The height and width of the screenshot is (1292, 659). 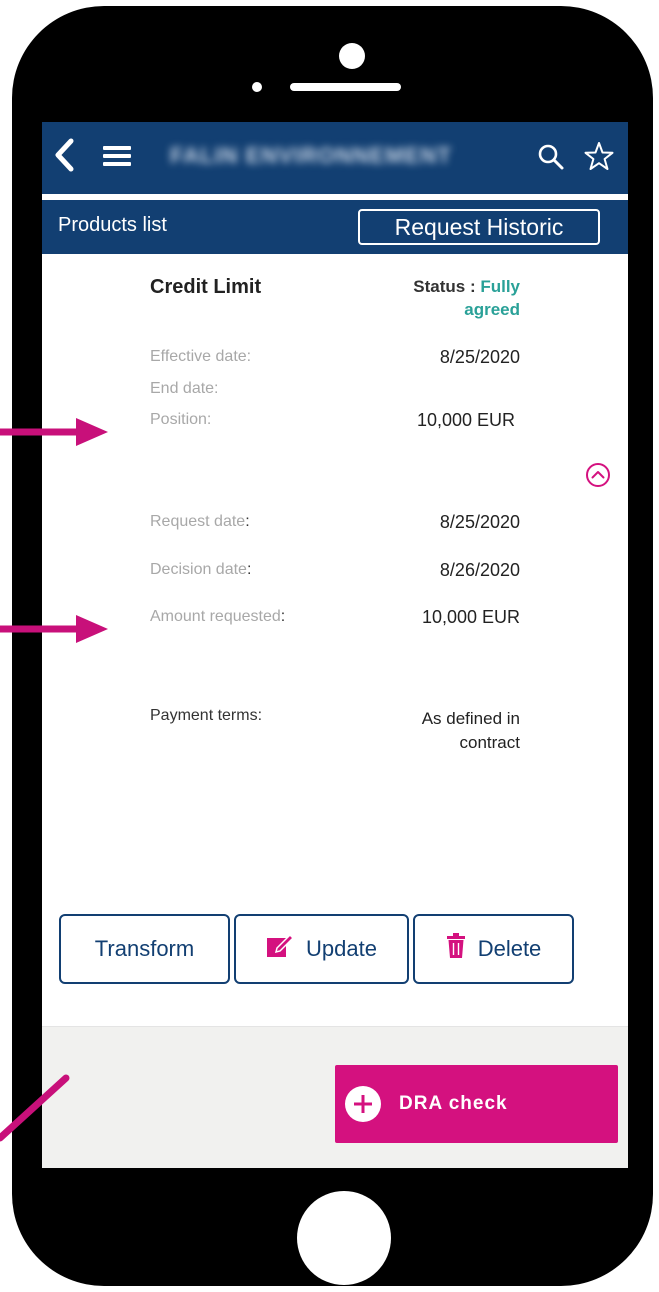 What do you see at coordinates (447, 286) in the screenshot?
I see `status-label: Status :` at bounding box center [447, 286].